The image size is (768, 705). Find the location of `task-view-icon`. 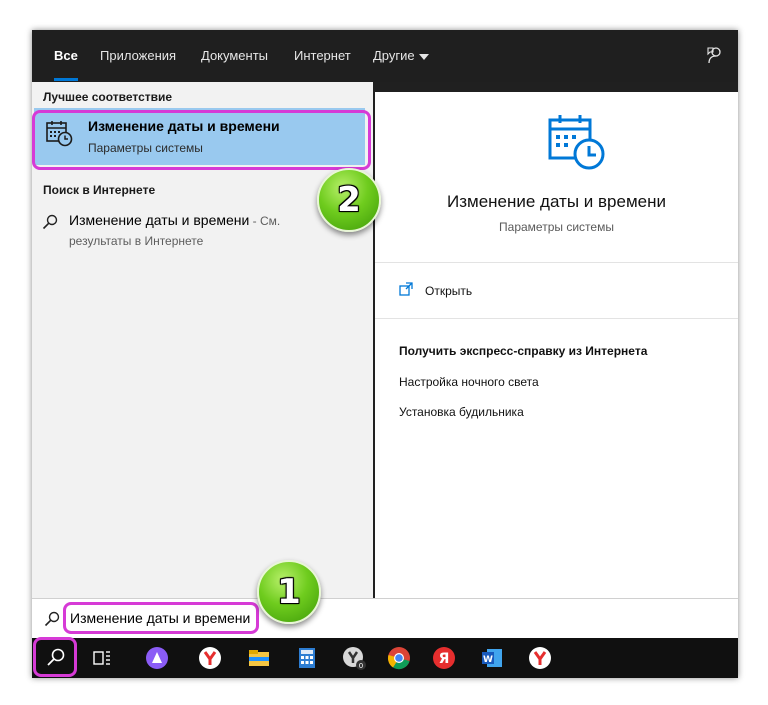

task-view-icon is located at coordinates (102, 658).